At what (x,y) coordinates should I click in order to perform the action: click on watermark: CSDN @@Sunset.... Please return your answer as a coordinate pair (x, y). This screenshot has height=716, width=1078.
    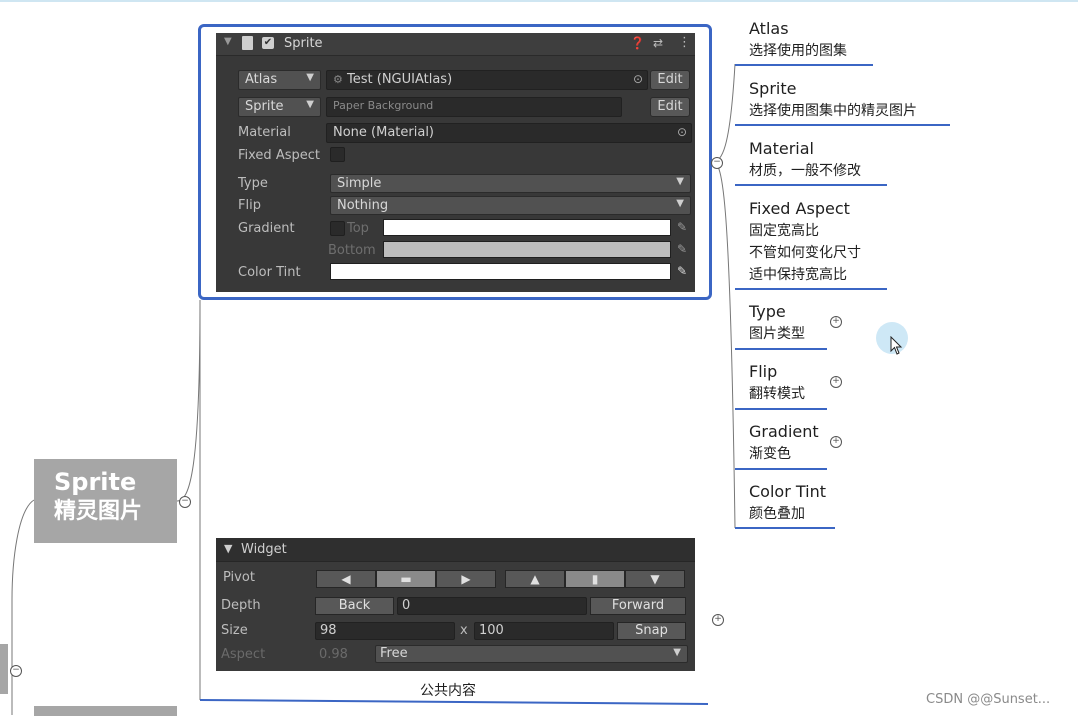
    Looking at the image, I should click on (988, 699).